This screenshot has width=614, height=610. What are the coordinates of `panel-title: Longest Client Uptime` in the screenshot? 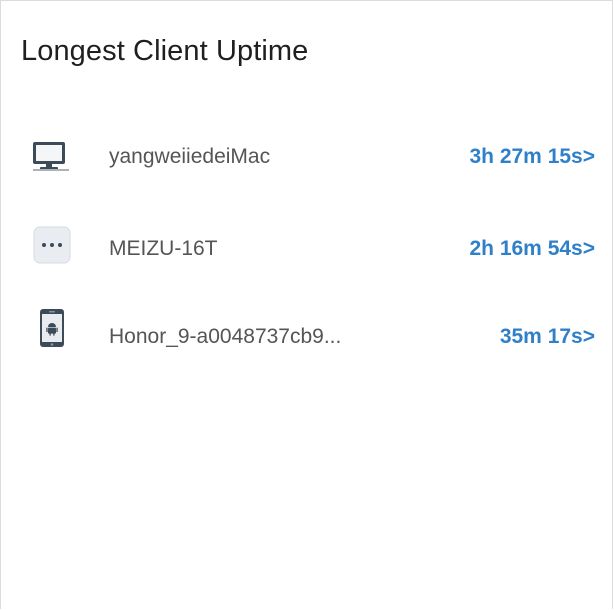 It's located at (165, 51).